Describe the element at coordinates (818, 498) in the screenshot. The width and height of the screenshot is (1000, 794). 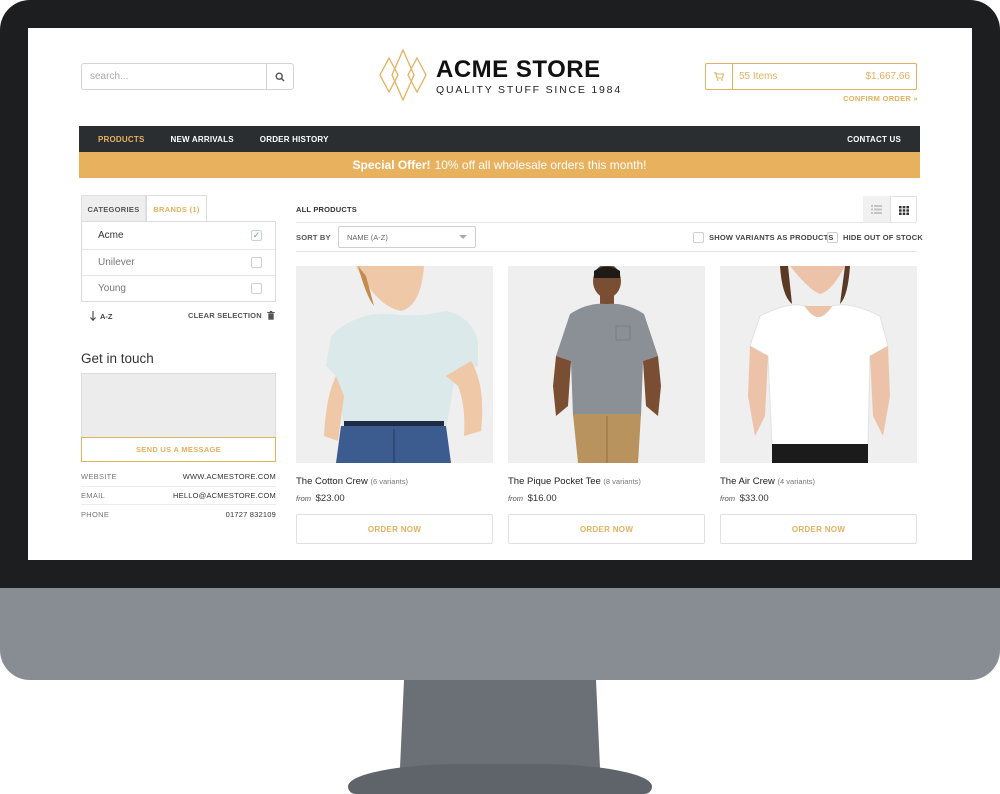
I see `product-price: from $33.00` at that location.